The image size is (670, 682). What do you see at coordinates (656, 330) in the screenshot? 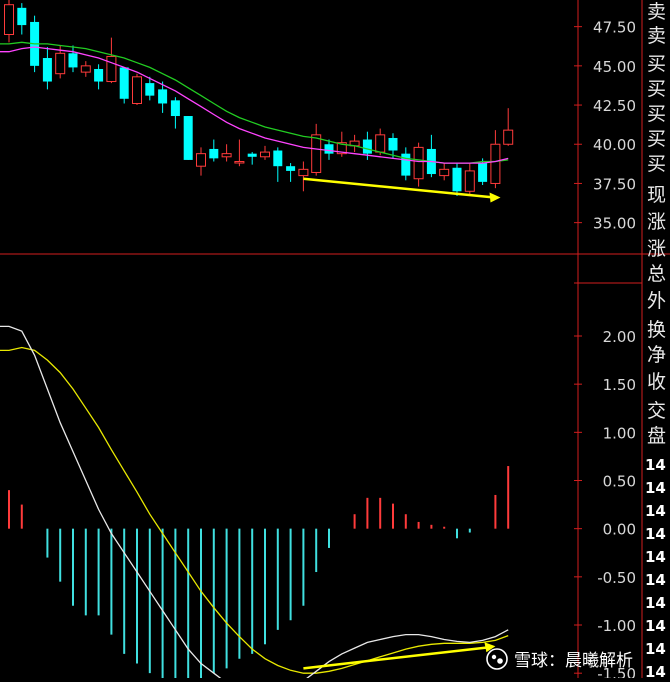
I see `sidebar-label: 换` at bounding box center [656, 330].